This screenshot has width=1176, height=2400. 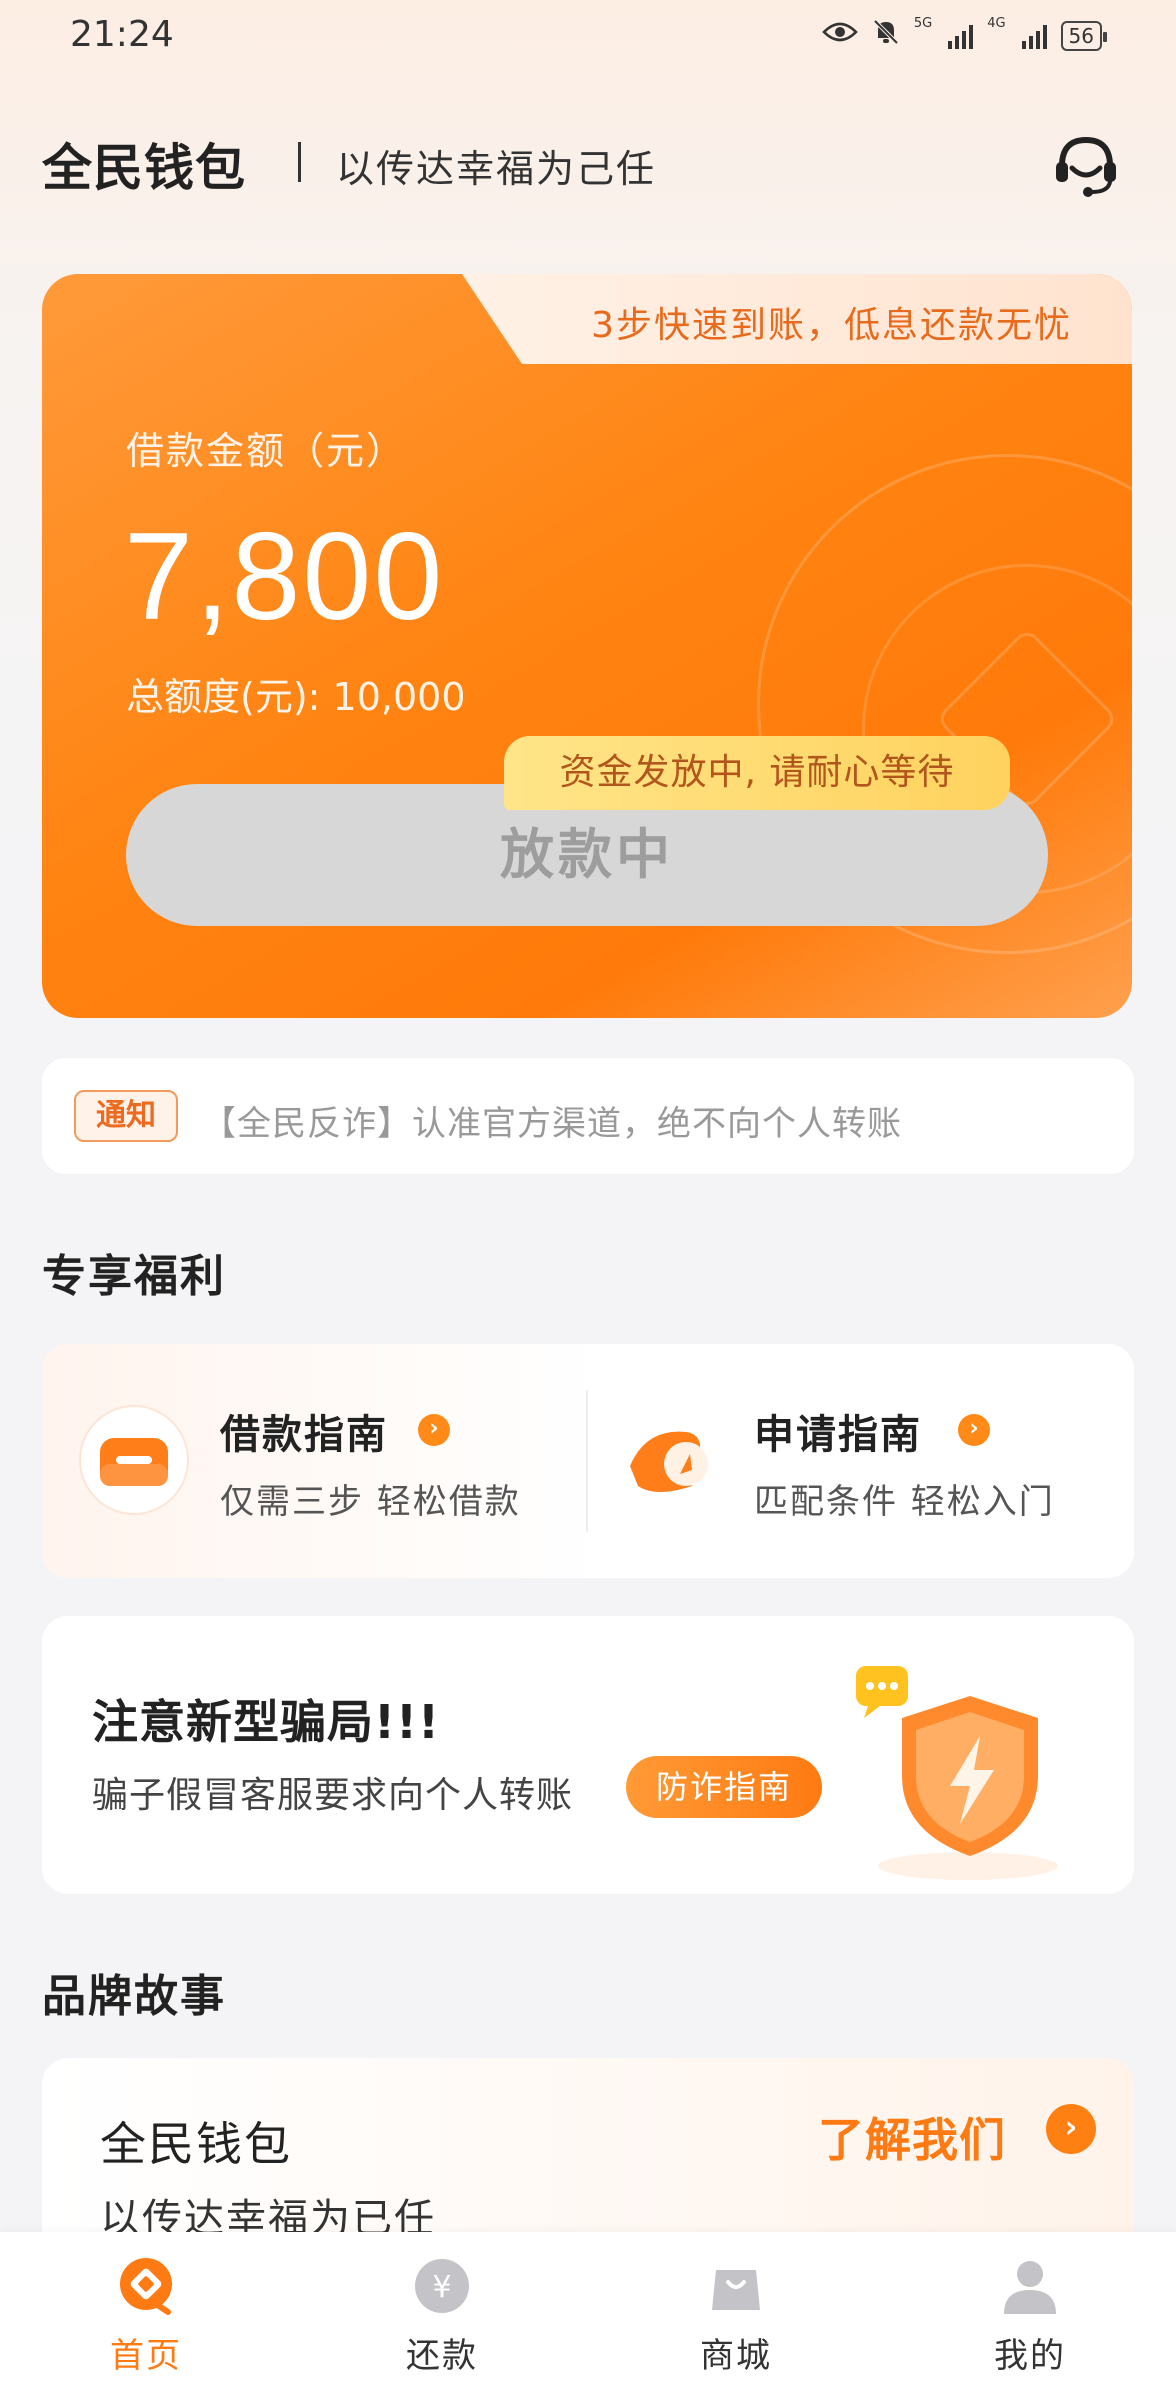 I want to click on tab-home: 首页, so click(x=146, y=2321).